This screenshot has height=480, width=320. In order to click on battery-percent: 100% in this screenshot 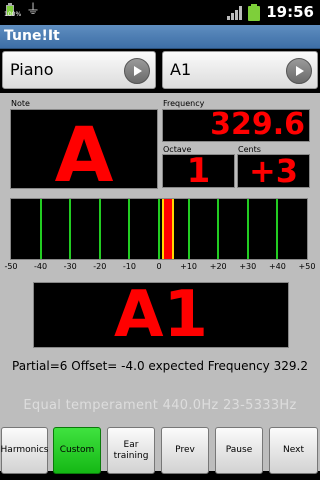, I will do `click(13, 14)`.